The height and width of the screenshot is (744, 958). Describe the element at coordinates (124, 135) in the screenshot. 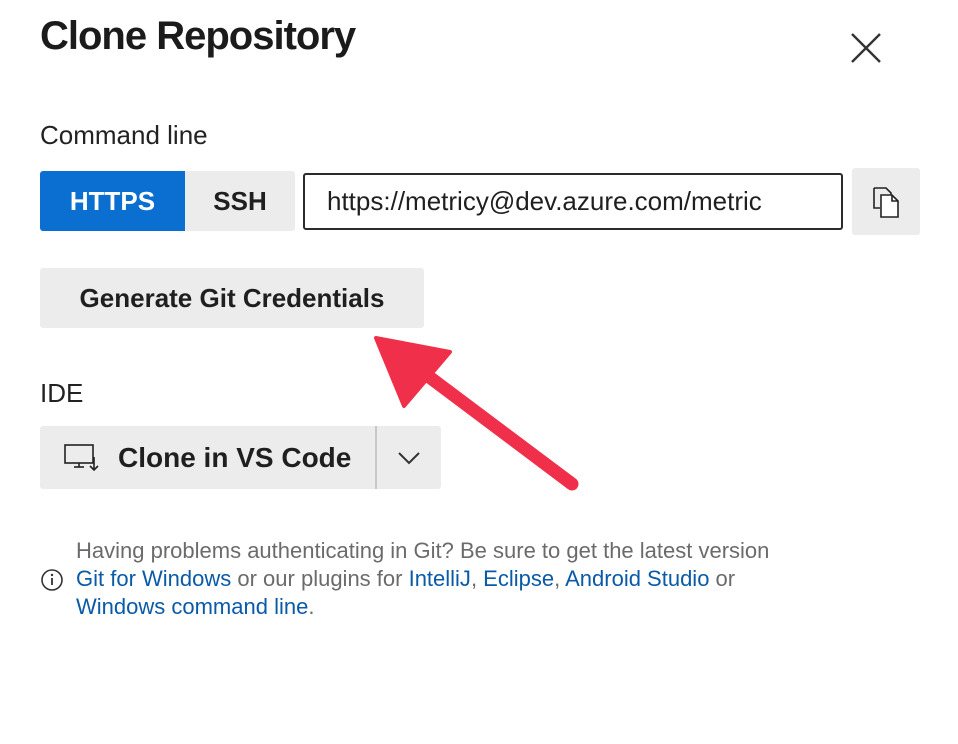

I see `command-line-label: Command line` at that location.